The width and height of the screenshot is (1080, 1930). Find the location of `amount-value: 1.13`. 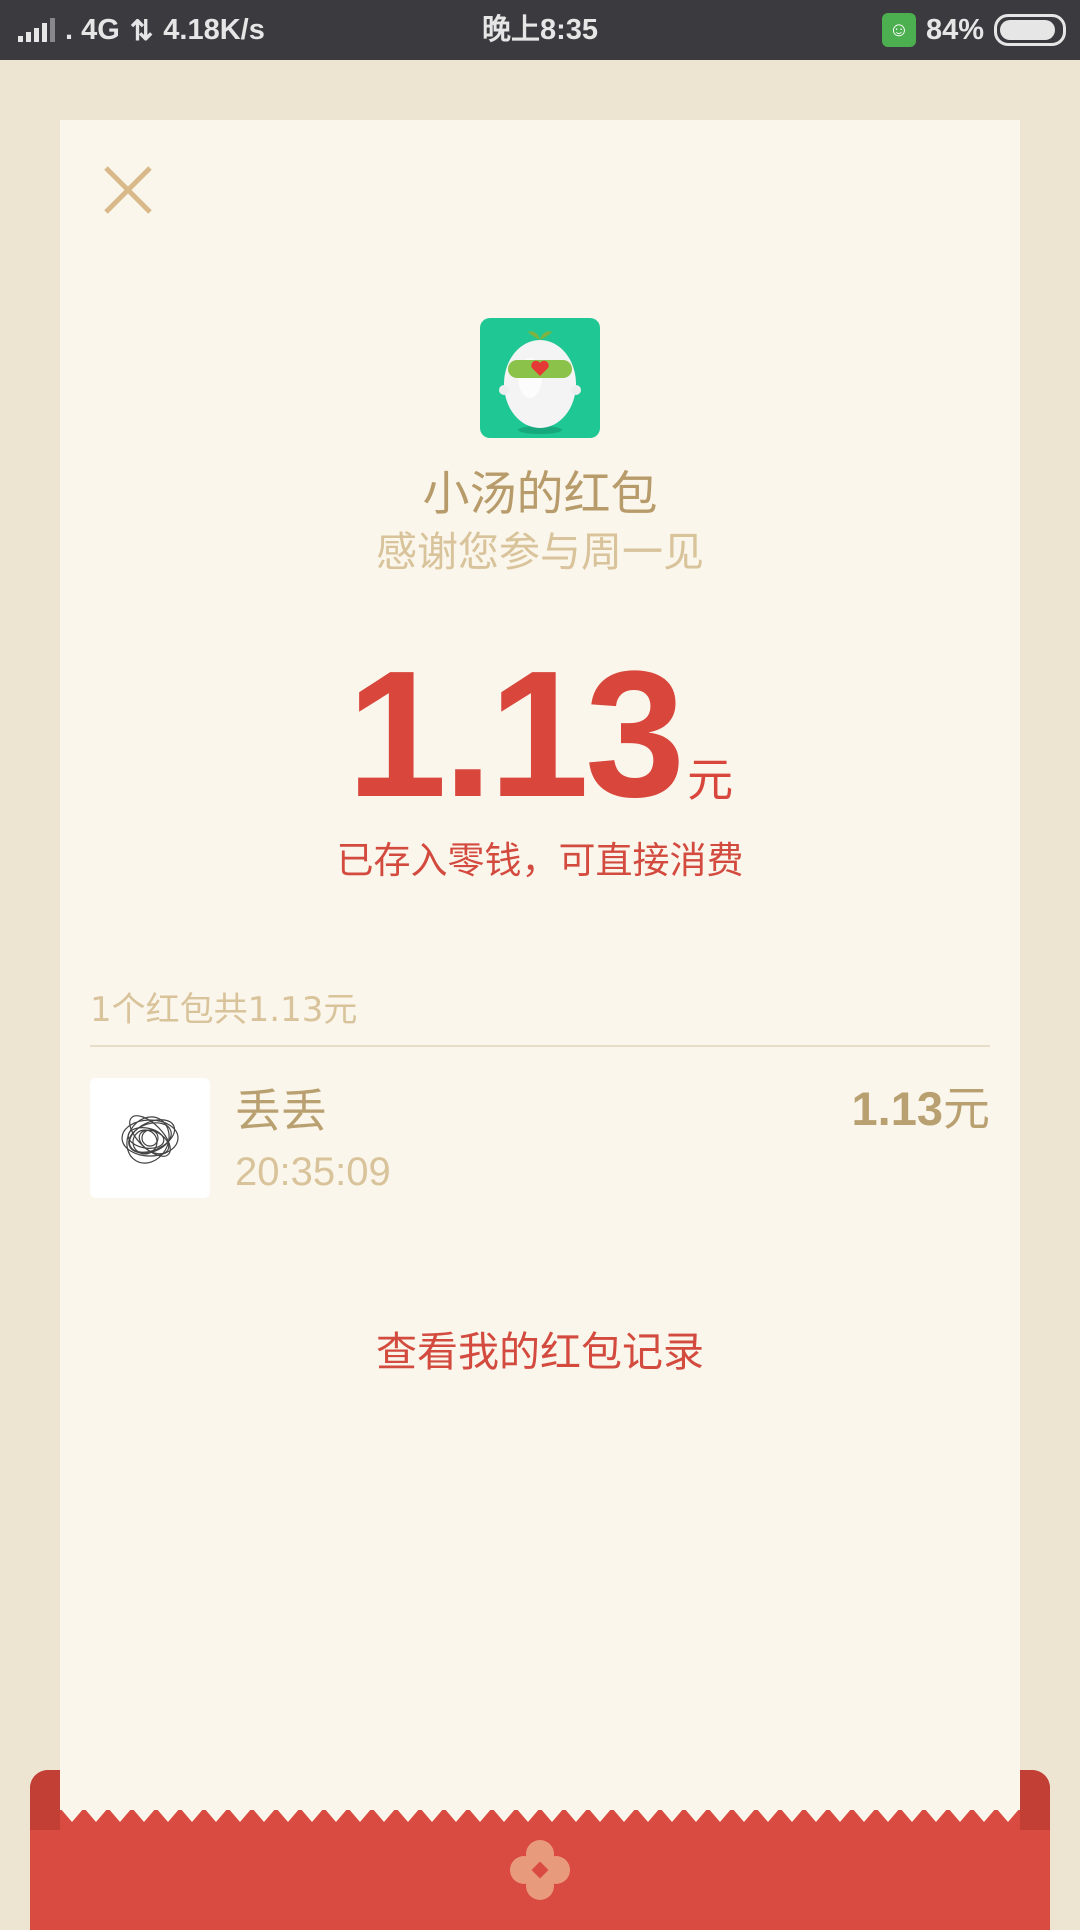

amount-value: 1.13 is located at coordinates (515, 734).